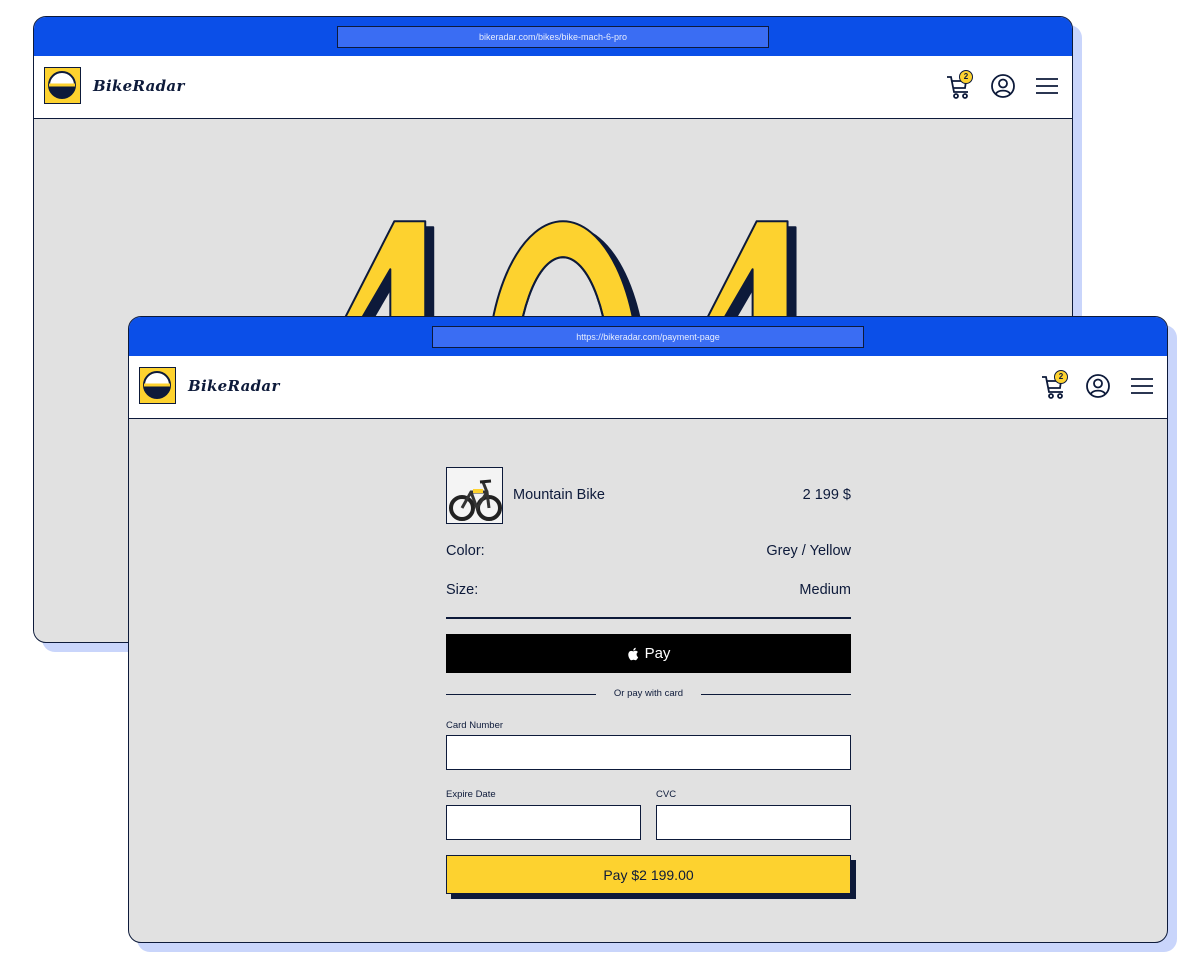 Image resolution: width=1200 pixels, height=960 pixels. Describe the element at coordinates (648, 752) in the screenshot. I see `card-number-input` at that location.